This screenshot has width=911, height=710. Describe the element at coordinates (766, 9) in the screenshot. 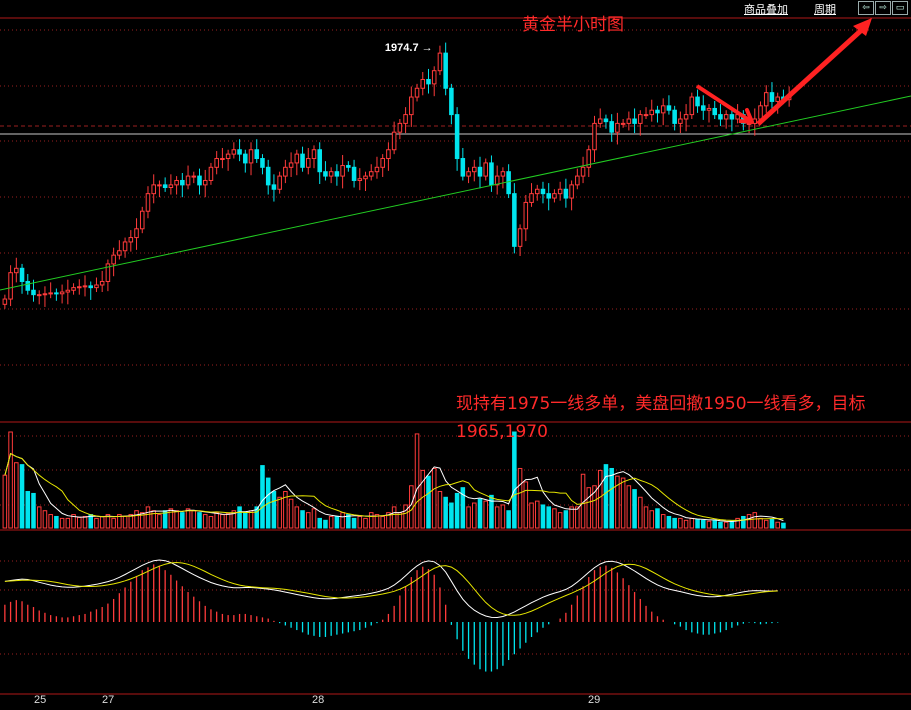

I see `overlay-instrument-link: 商品叠加` at that location.